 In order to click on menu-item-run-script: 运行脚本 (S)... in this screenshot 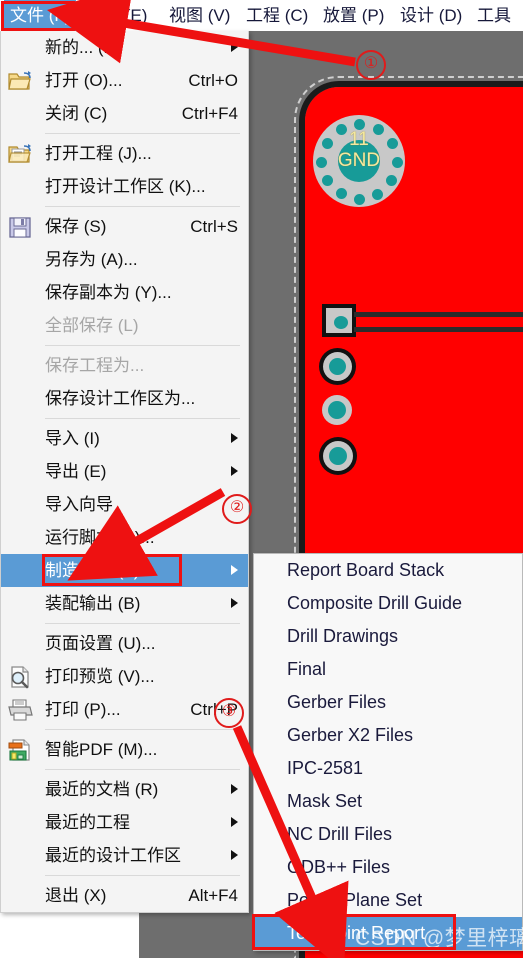, I will do `click(124, 537)`.